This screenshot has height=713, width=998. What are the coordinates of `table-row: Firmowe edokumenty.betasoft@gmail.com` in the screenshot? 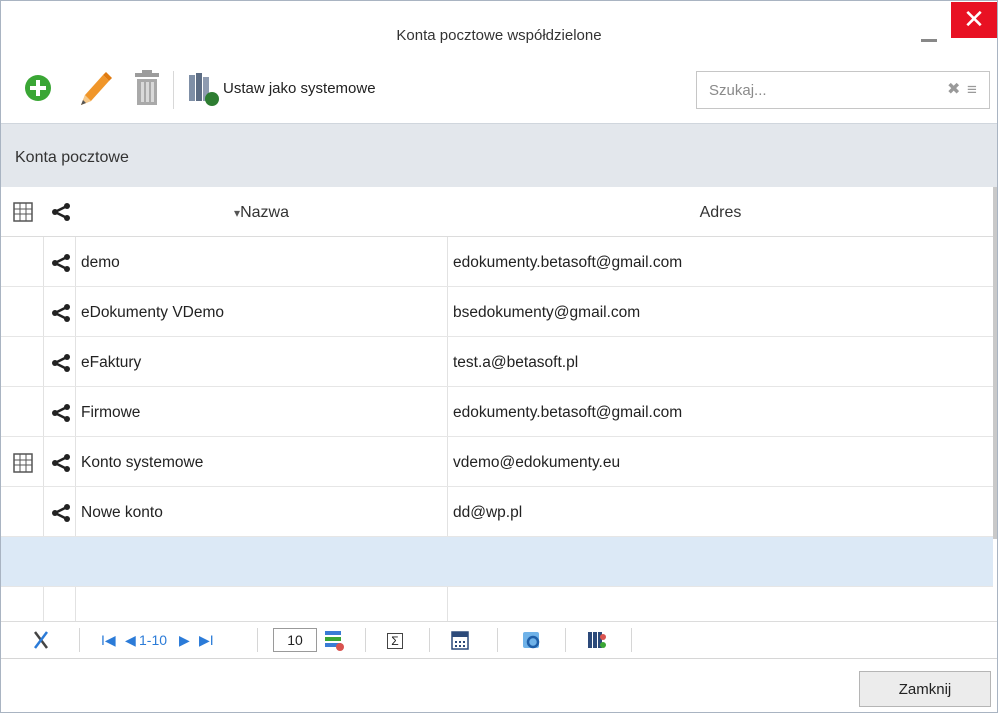 It's located at (497, 412).